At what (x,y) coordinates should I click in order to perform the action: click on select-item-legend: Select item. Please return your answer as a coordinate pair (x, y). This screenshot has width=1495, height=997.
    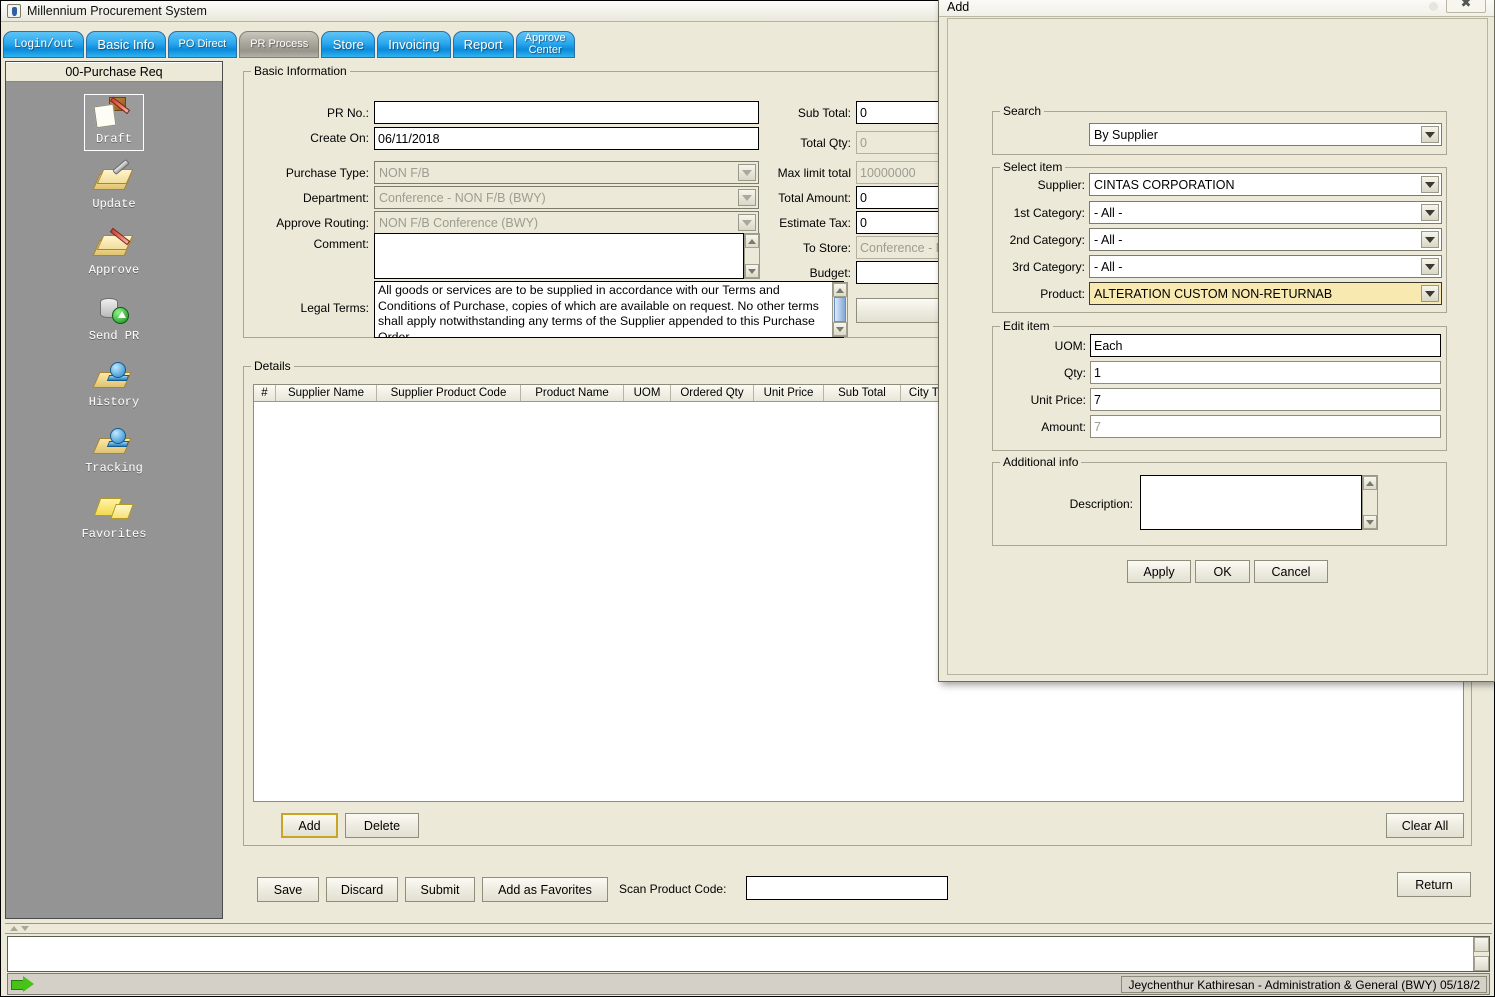
    Looking at the image, I should click on (1033, 167).